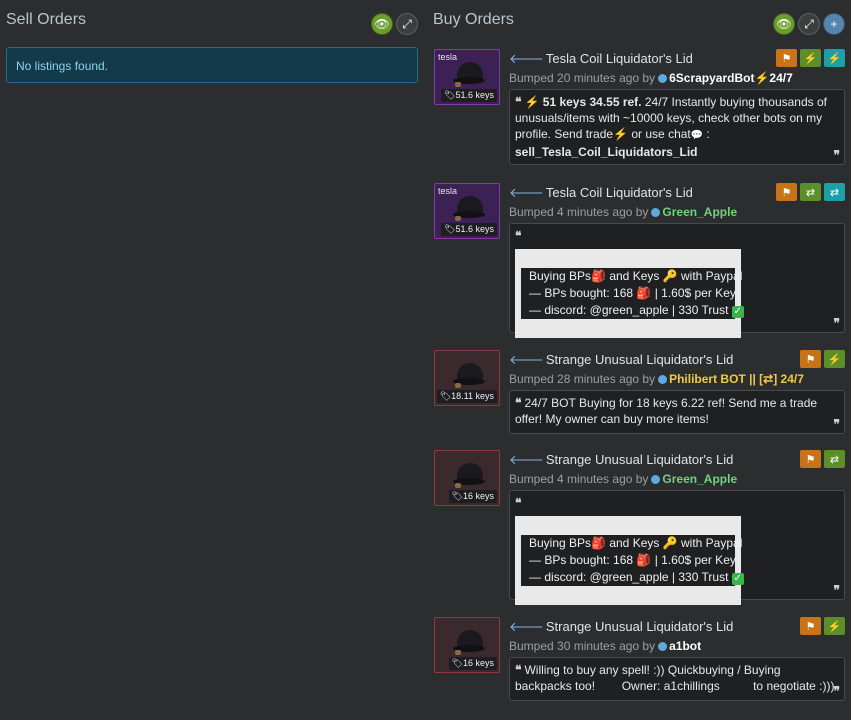 Image resolution: width=851 pixels, height=720 pixels. What do you see at coordinates (466, 396) in the screenshot?
I see `price-tag: 🏷18.11 keys` at bounding box center [466, 396].